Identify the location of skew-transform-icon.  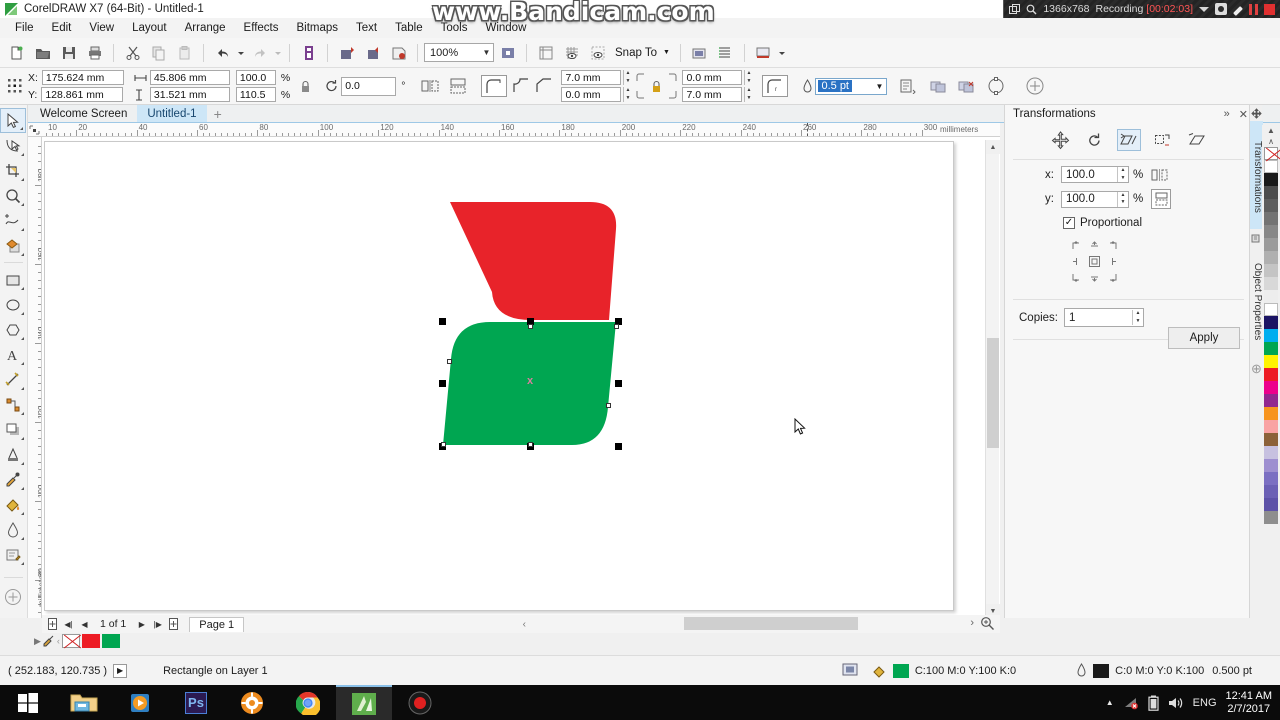
(1197, 140).